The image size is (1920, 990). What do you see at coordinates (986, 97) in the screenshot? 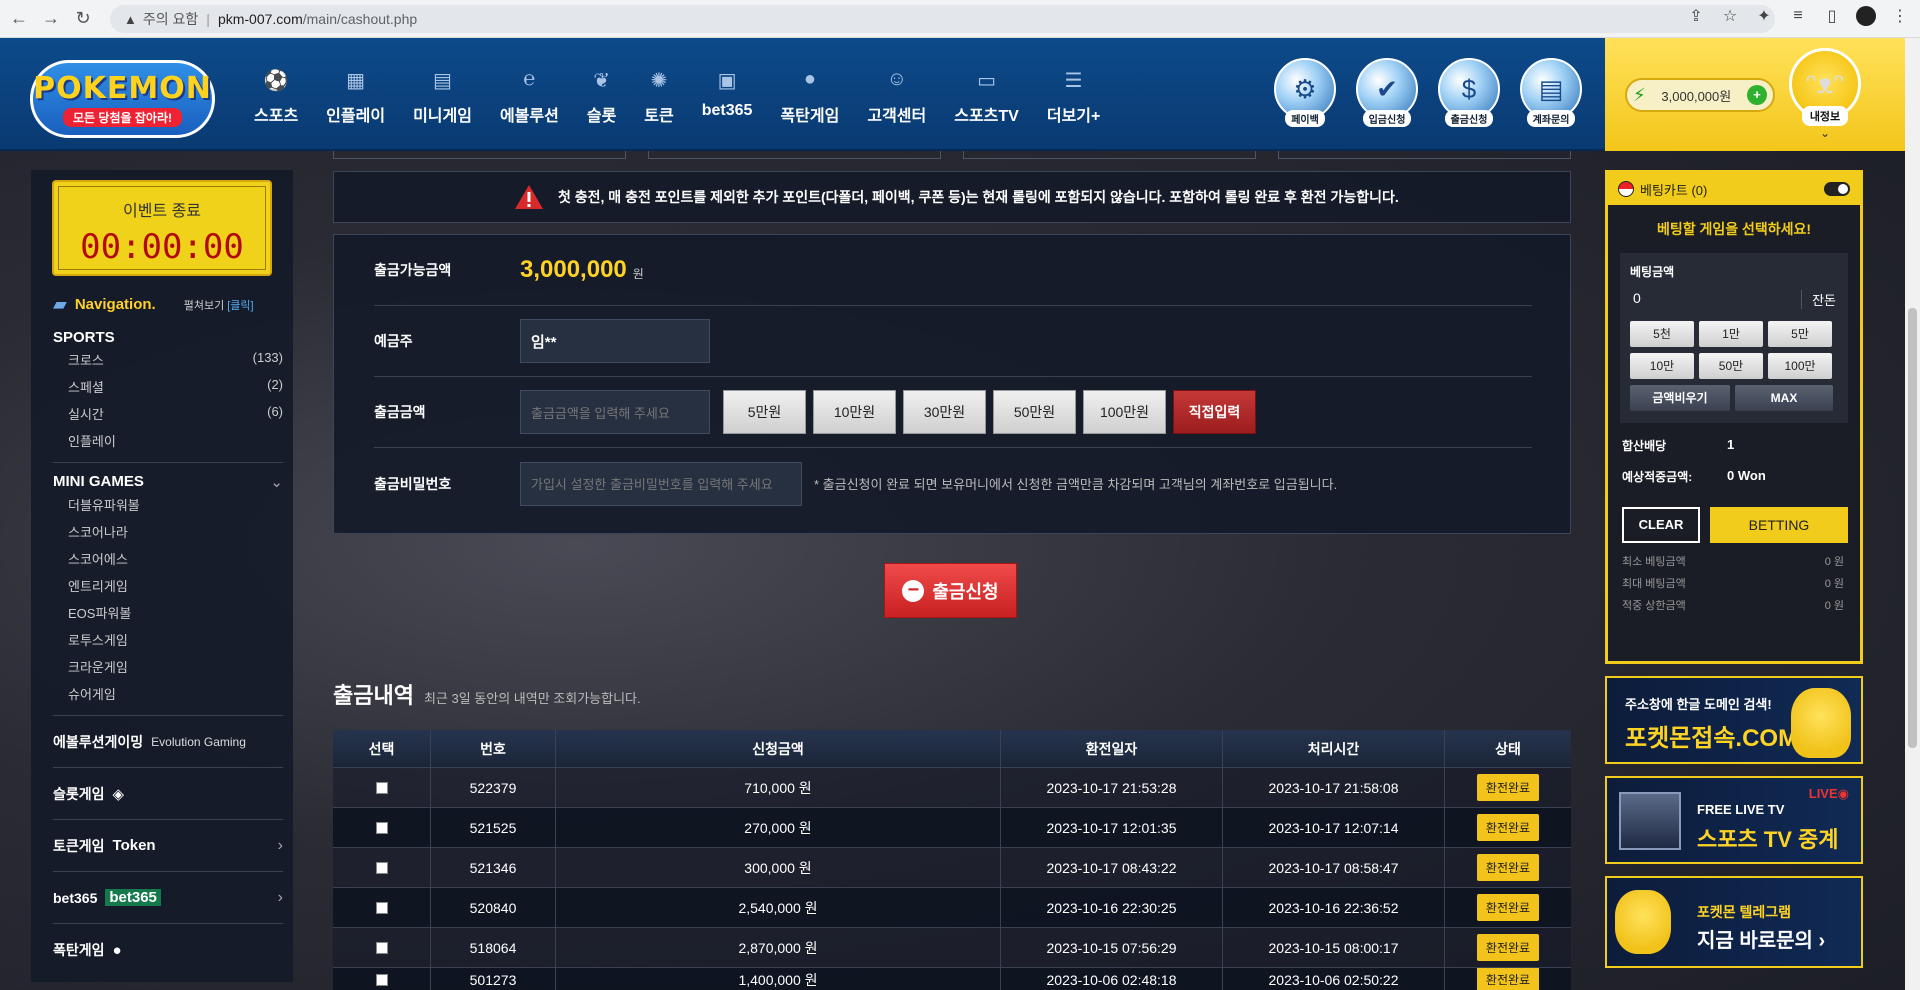
I see `nav-sportstv: ▭ 스포츠TV` at bounding box center [986, 97].